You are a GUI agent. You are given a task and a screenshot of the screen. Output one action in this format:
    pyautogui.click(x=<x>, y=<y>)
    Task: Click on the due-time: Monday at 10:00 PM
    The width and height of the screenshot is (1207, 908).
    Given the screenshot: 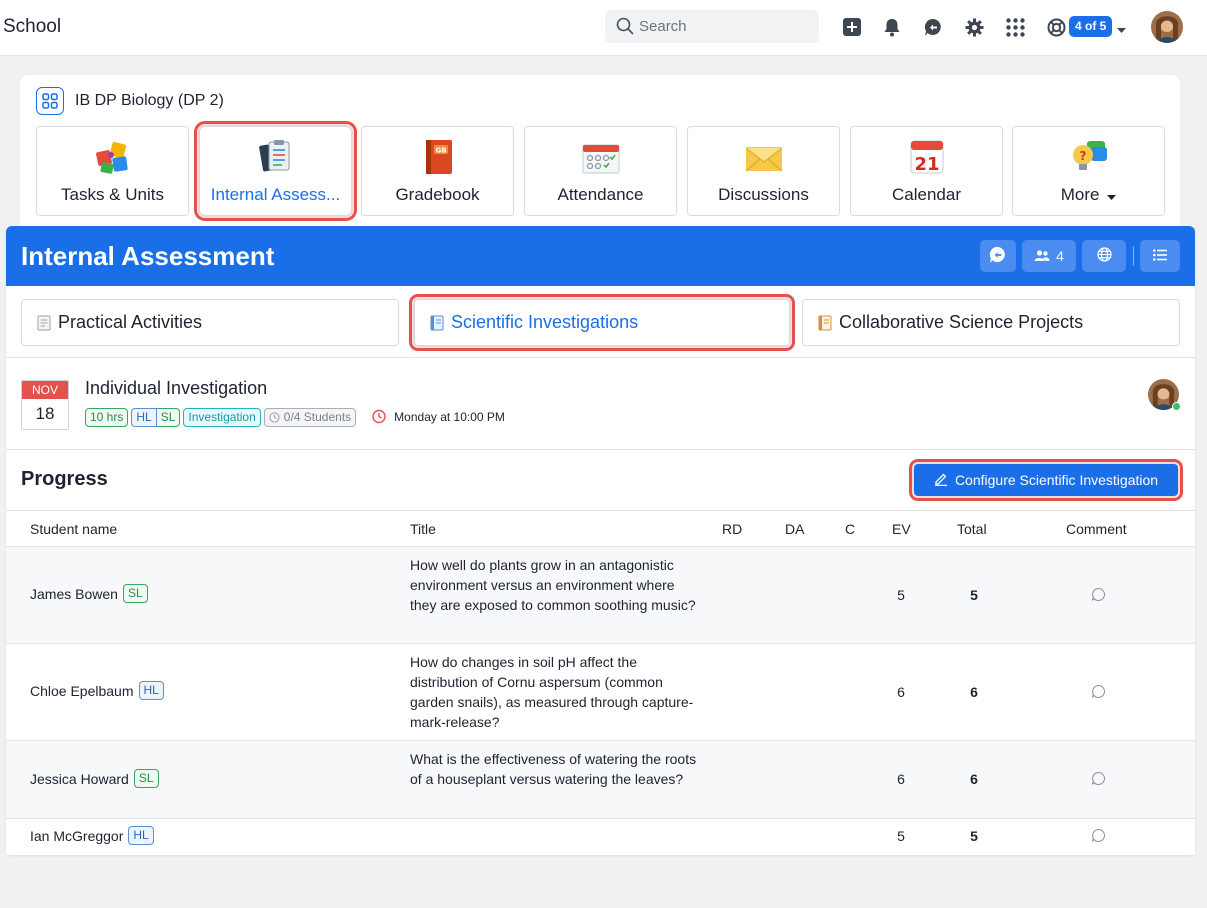 What is the action you would take?
    pyautogui.click(x=438, y=417)
    